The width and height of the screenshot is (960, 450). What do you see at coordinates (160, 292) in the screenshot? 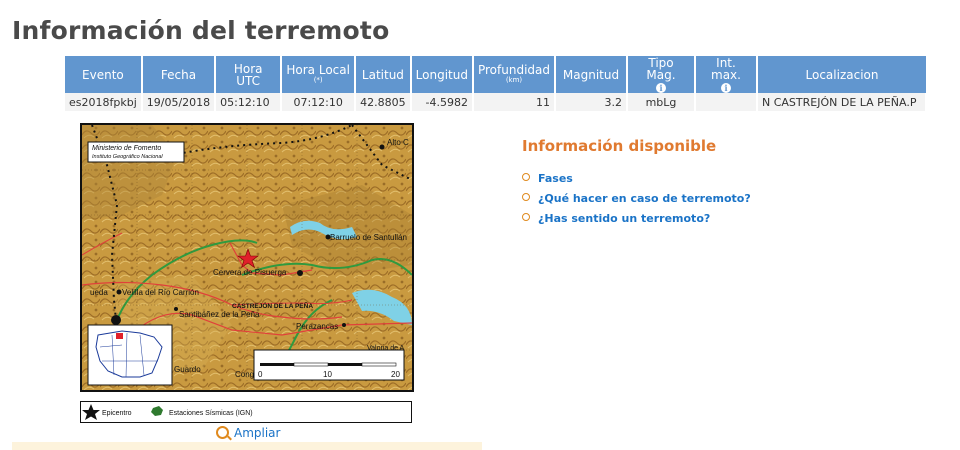
I see `place-label: Velilla del Río Carrión` at bounding box center [160, 292].